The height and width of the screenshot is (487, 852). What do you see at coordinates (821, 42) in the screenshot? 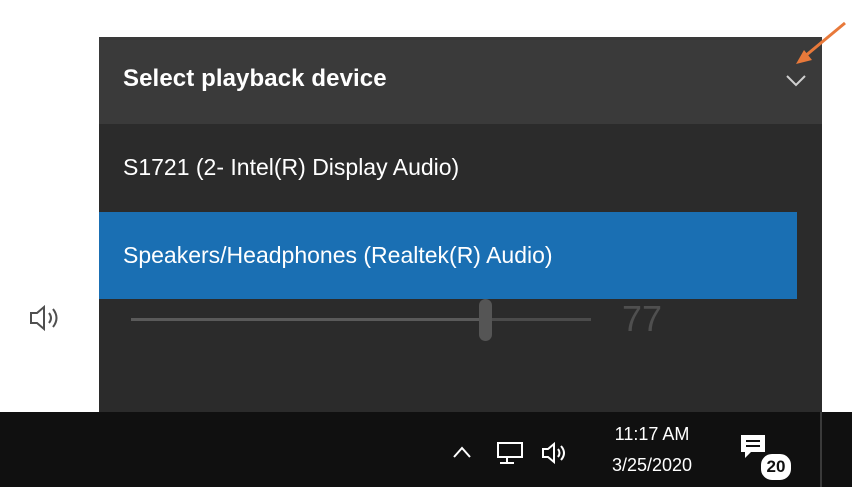
I see `annotation-arrow-icon` at bounding box center [821, 42].